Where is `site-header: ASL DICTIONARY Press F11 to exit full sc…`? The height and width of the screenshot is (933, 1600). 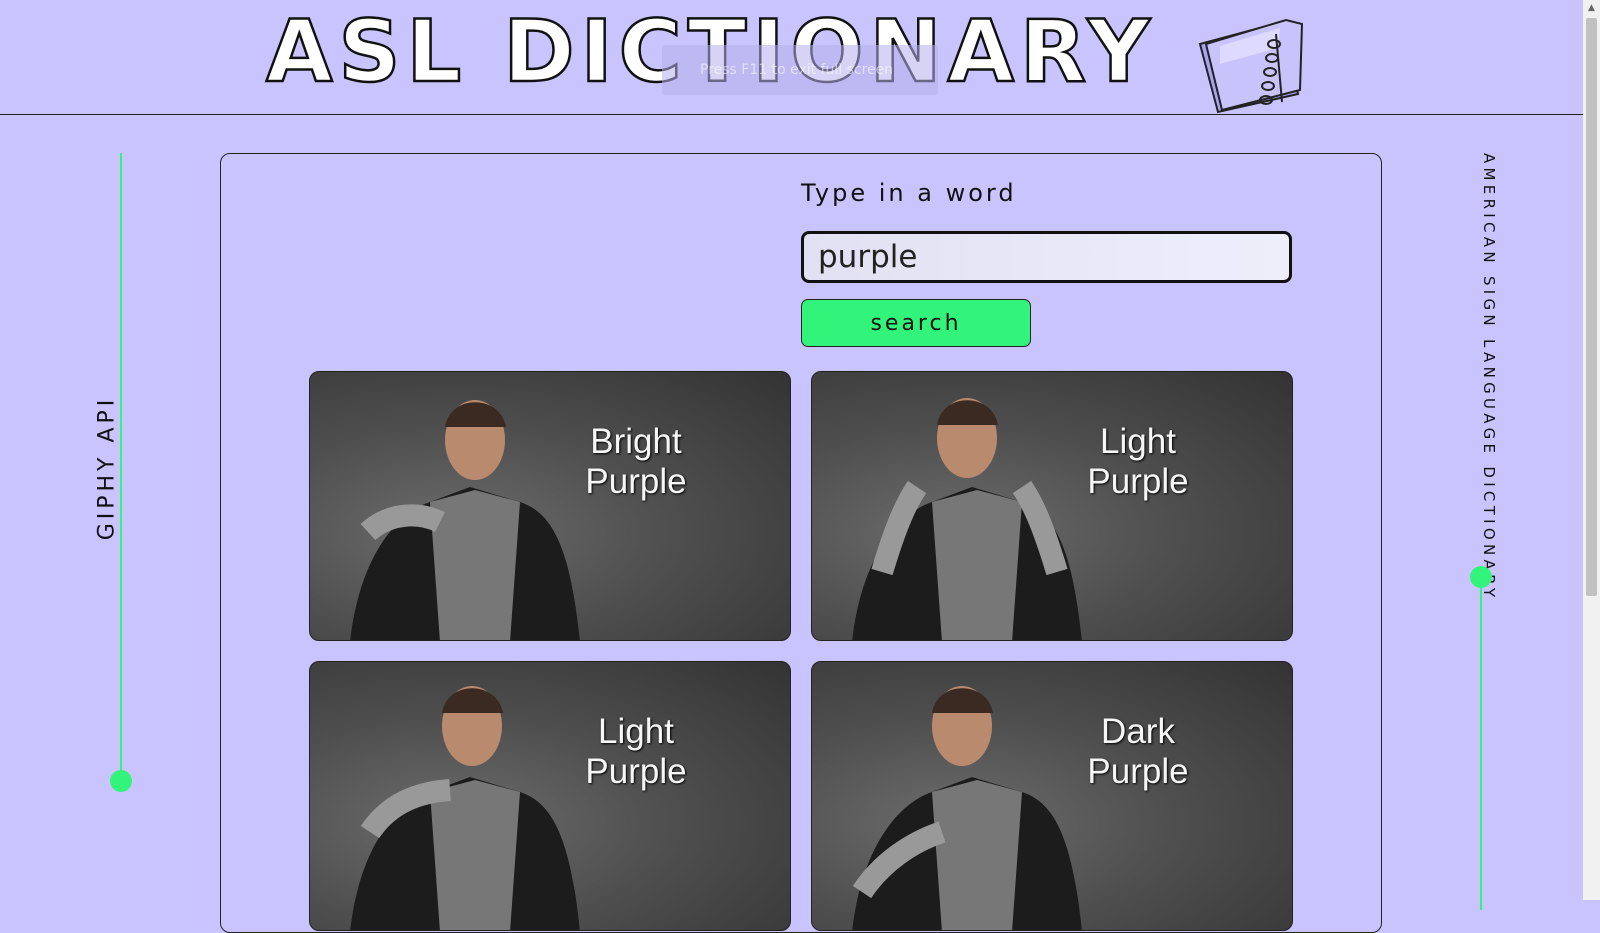
site-header: ASL DICTIONARY Press F11 to exit full sc… is located at coordinates (791, 57).